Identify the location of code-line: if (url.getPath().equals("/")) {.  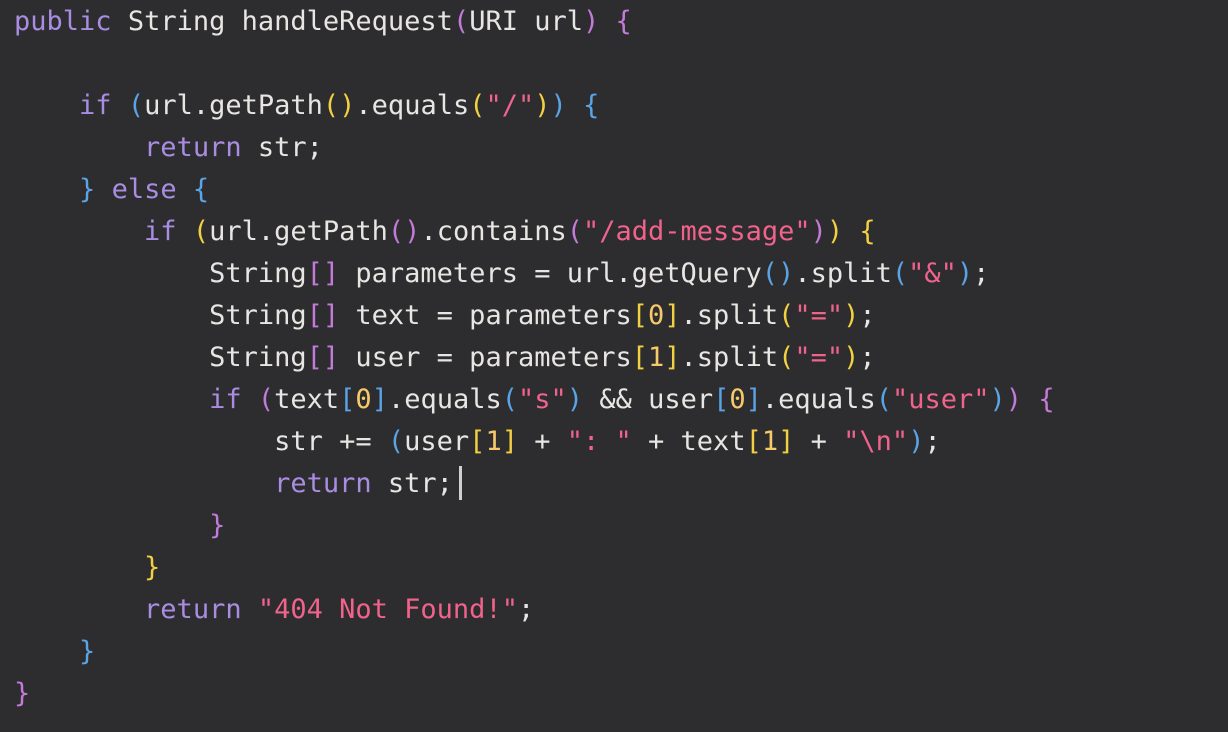
(621, 106).